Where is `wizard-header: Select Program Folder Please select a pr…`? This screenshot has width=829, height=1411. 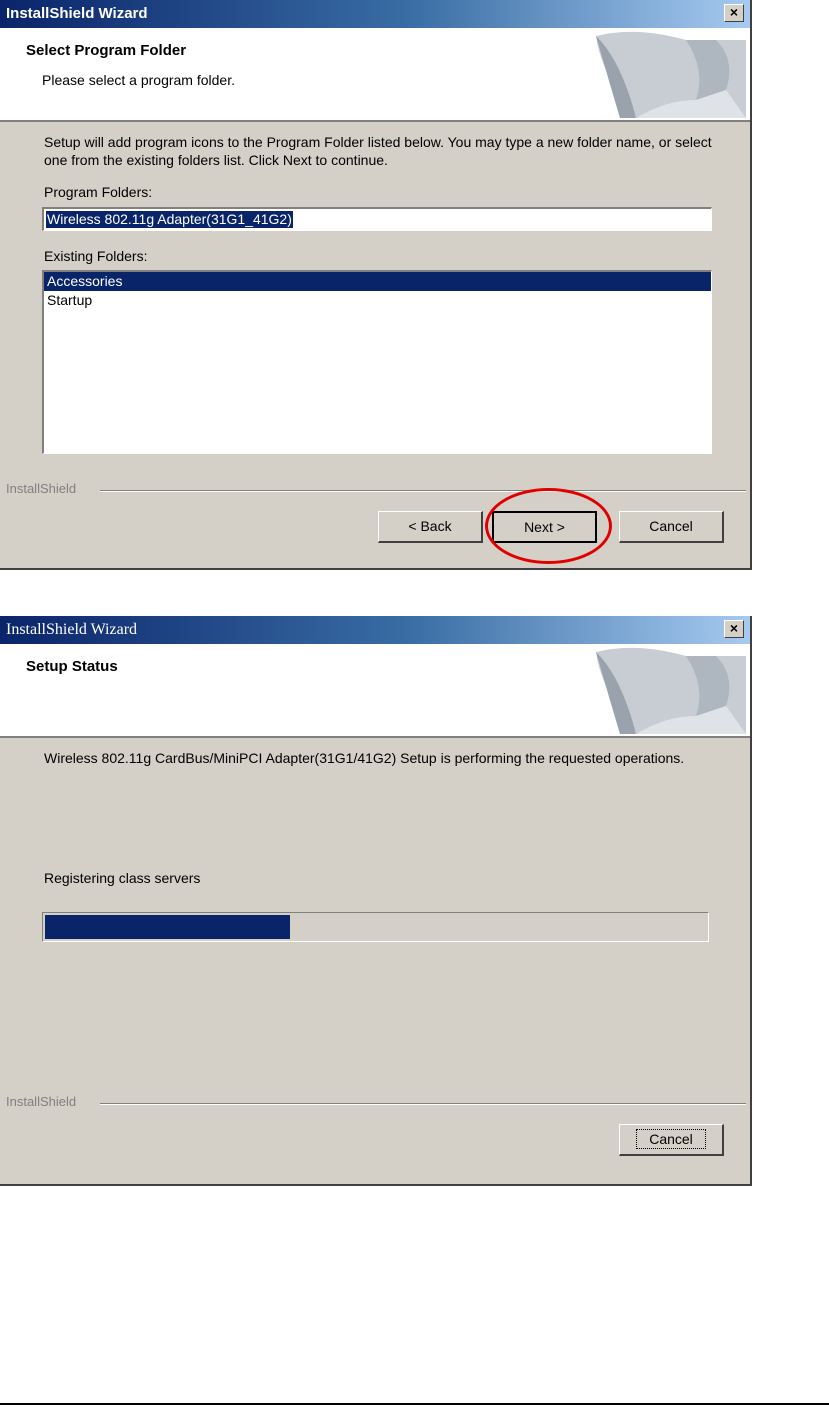 wizard-header: Select Program Folder Please select a pr… is located at coordinates (375, 75).